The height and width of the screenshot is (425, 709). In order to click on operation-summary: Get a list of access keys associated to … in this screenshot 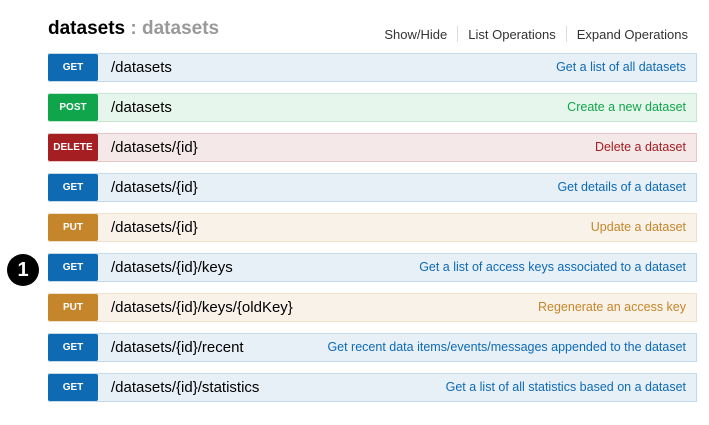, I will do `click(552, 267)`.